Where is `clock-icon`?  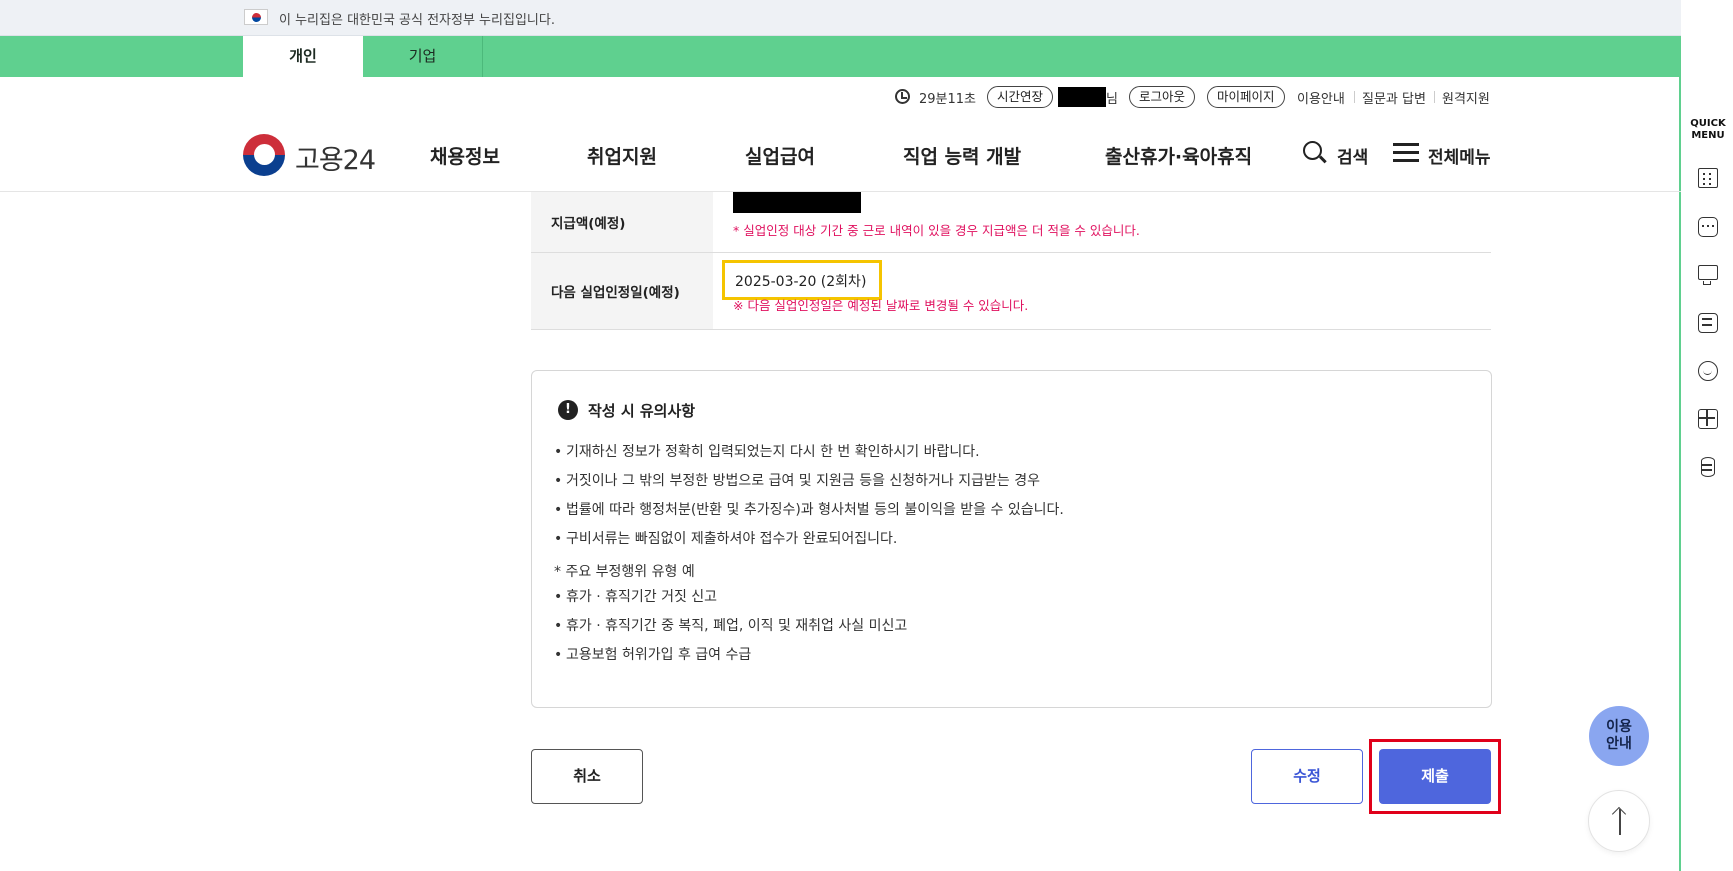 clock-icon is located at coordinates (902, 96).